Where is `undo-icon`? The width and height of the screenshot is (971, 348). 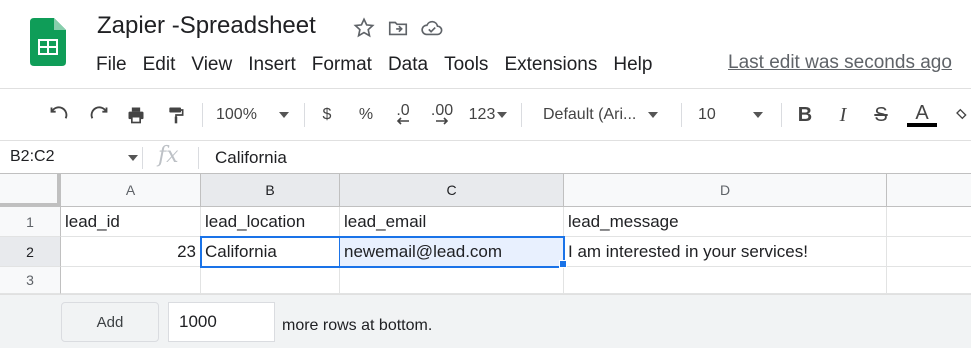
undo-icon is located at coordinates (59, 115).